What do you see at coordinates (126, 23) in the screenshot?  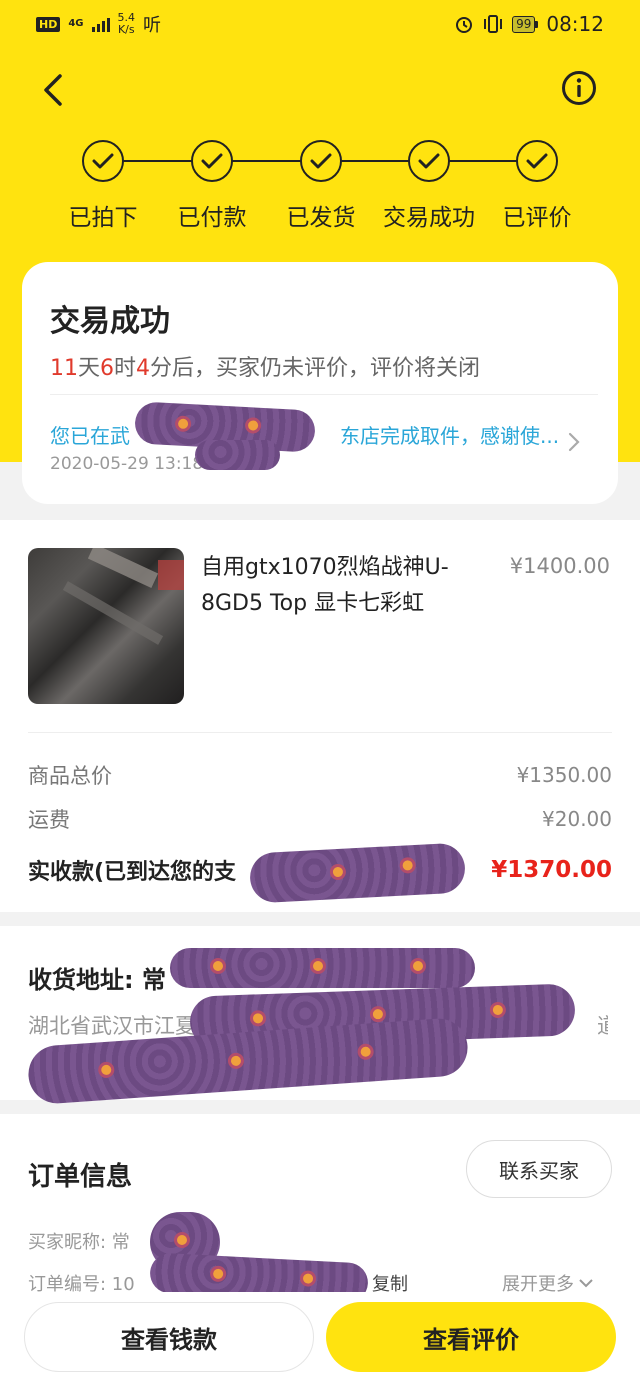 I see `network-speed: 5.4 K/s` at bounding box center [126, 23].